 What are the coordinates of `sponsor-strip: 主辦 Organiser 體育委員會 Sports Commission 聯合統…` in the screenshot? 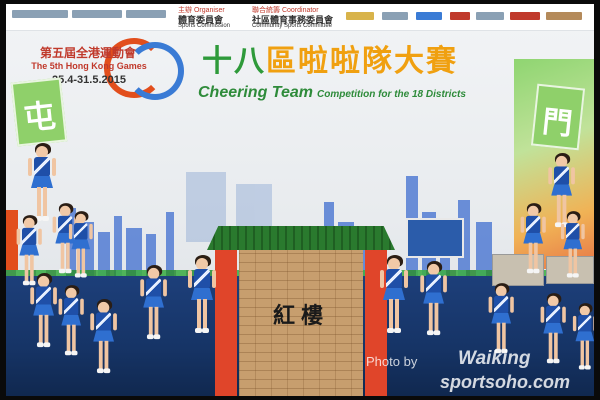 It's located at (300, 17).